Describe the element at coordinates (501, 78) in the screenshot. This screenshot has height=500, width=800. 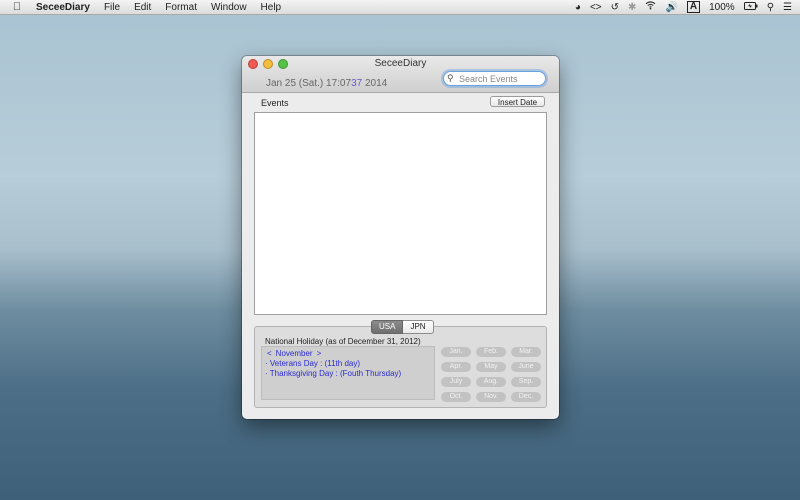
I see `search-input` at that location.